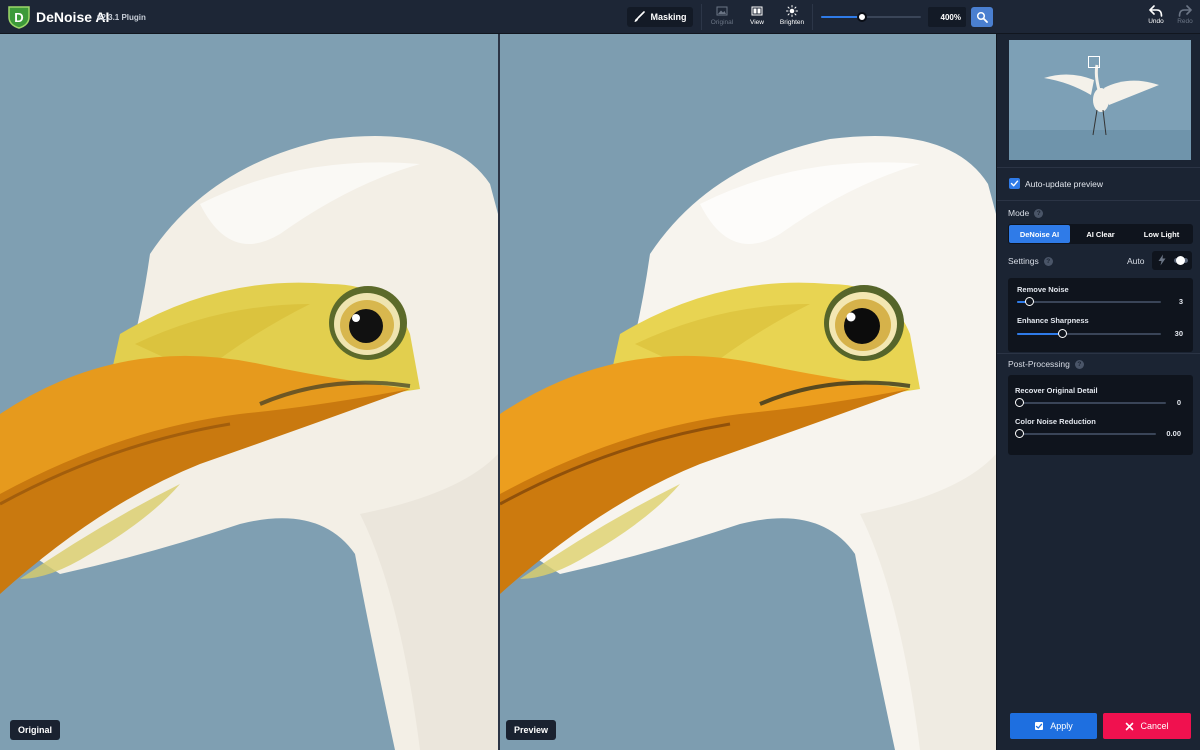 Image resolution: width=1200 pixels, height=750 pixels. Describe the element at coordinates (757, 18) in the screenshot. I see `view-button: View` at that location.